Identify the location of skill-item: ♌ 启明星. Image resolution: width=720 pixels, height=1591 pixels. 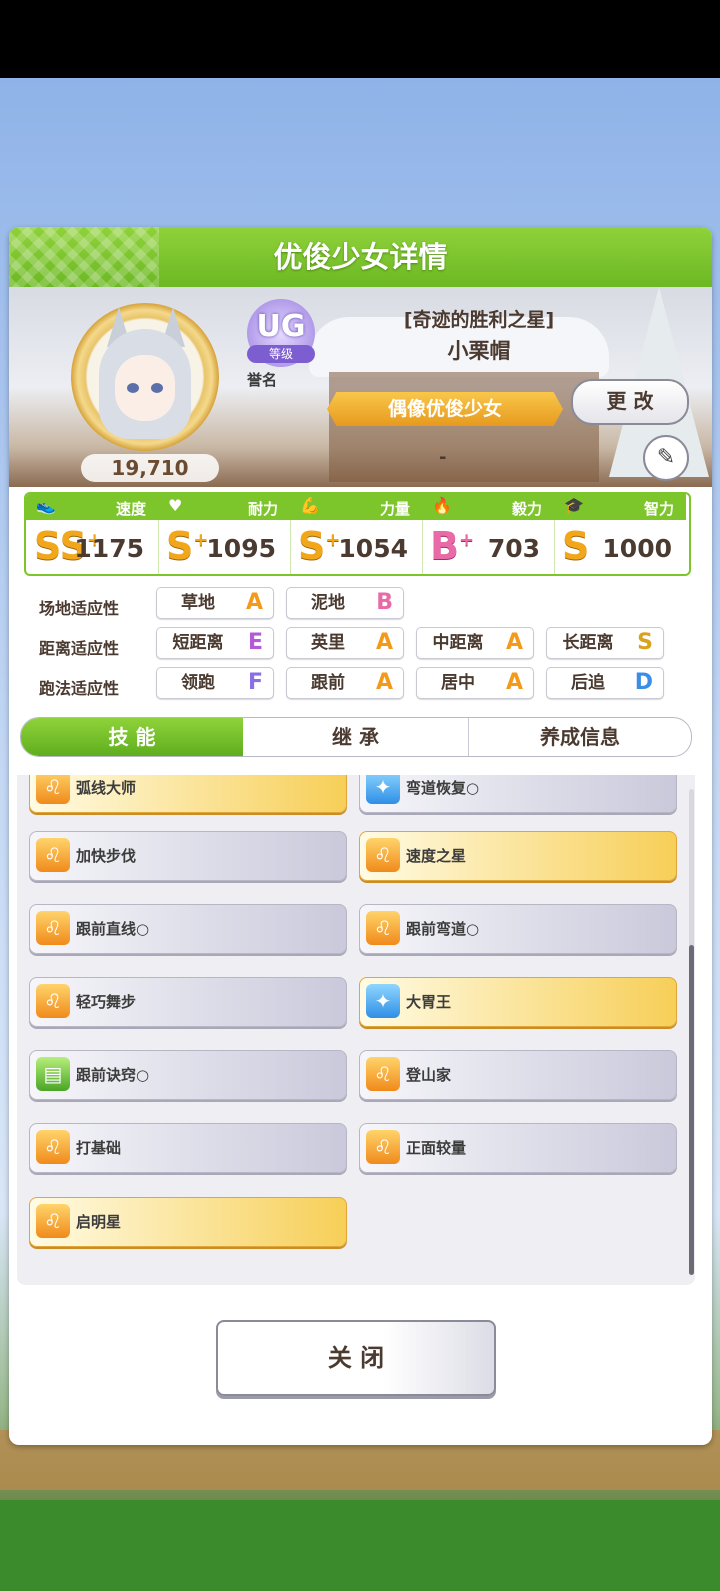
(188, 1222).